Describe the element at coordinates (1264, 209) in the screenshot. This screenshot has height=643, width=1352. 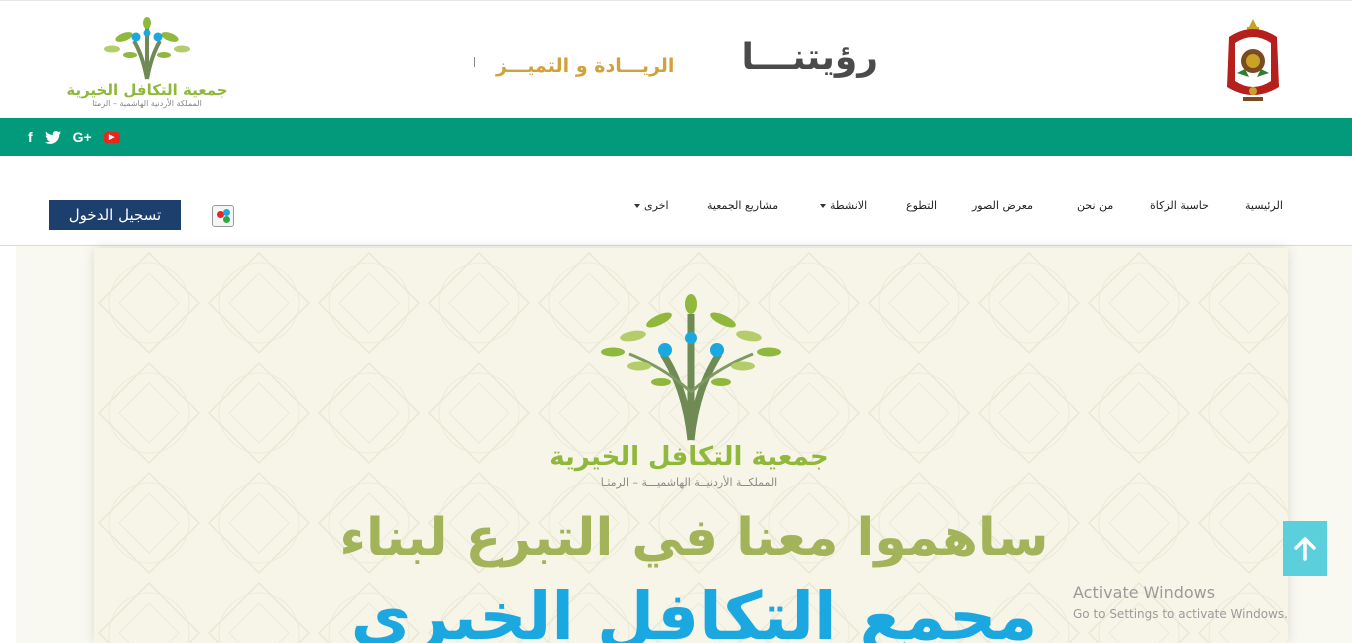
I see `nav-item-home: الرئيسية` at that location.